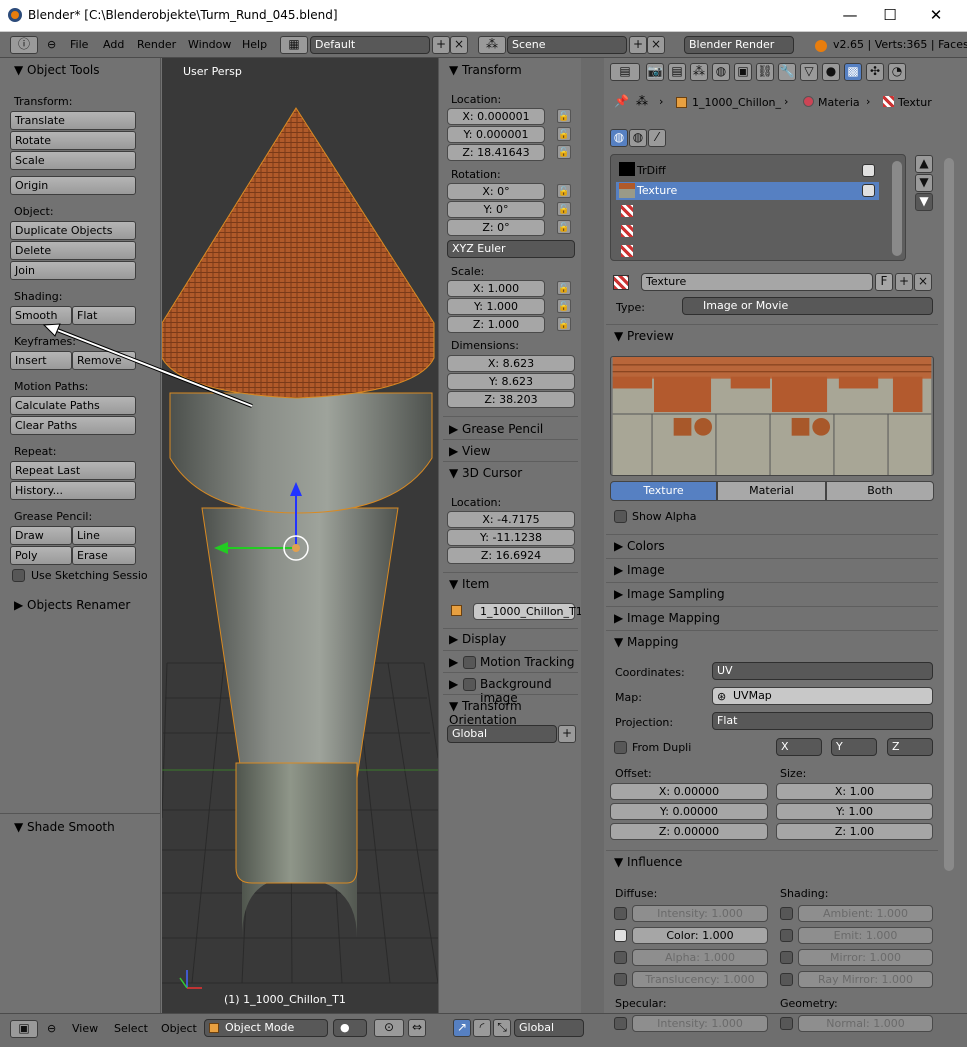  Describe the element at coordinates (496, 209) in the screenshot. I see `rotation-y-field: Y: 0°` at that location.